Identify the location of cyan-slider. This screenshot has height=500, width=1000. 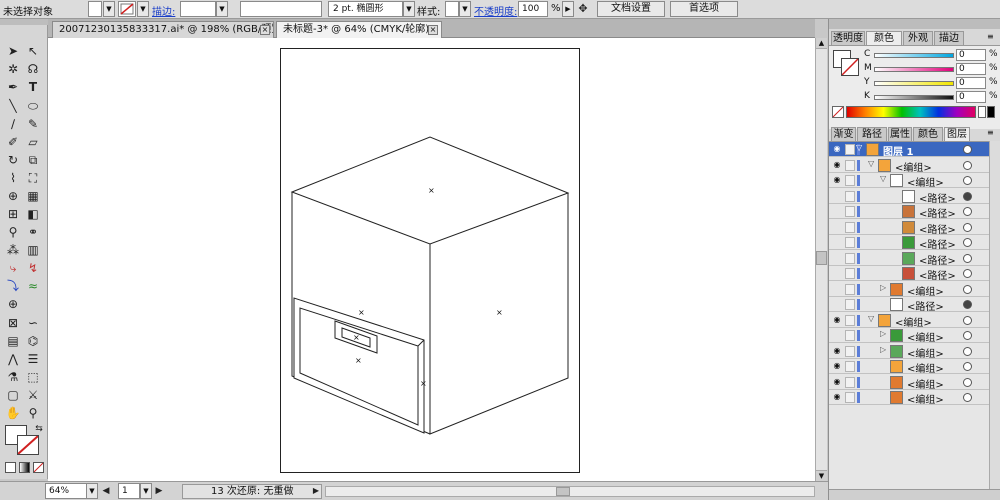
(914, 55).